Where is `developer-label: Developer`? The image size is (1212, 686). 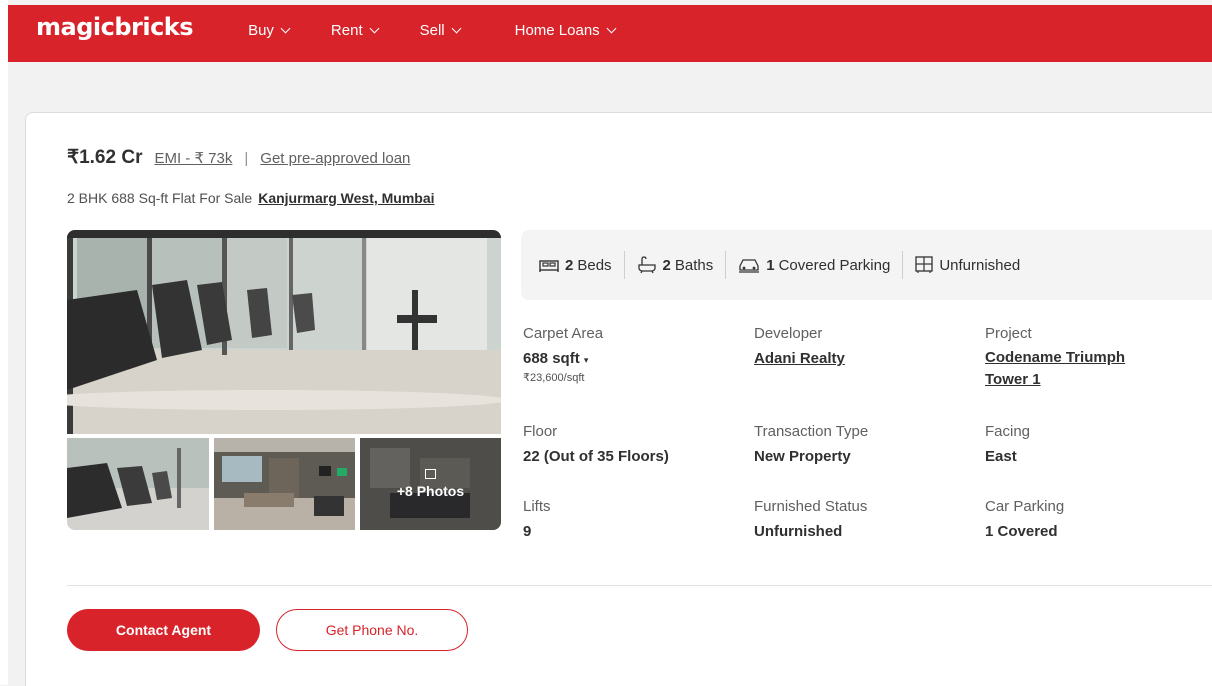 developer-label: Developer is located at coordinates (788, 333).